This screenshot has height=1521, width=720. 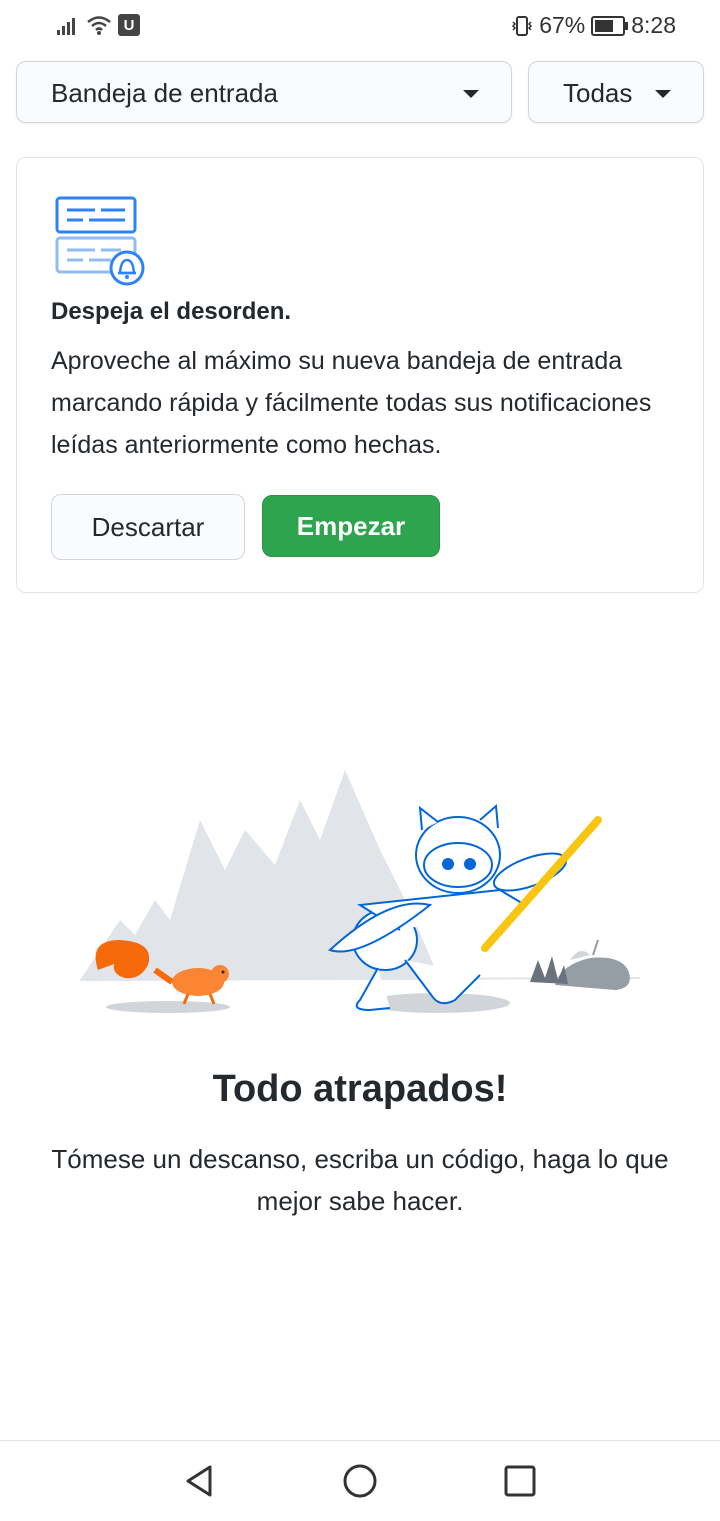 I want to click on inbox-dropdown: Bandeja de entrada, so click(x=264, y=92).